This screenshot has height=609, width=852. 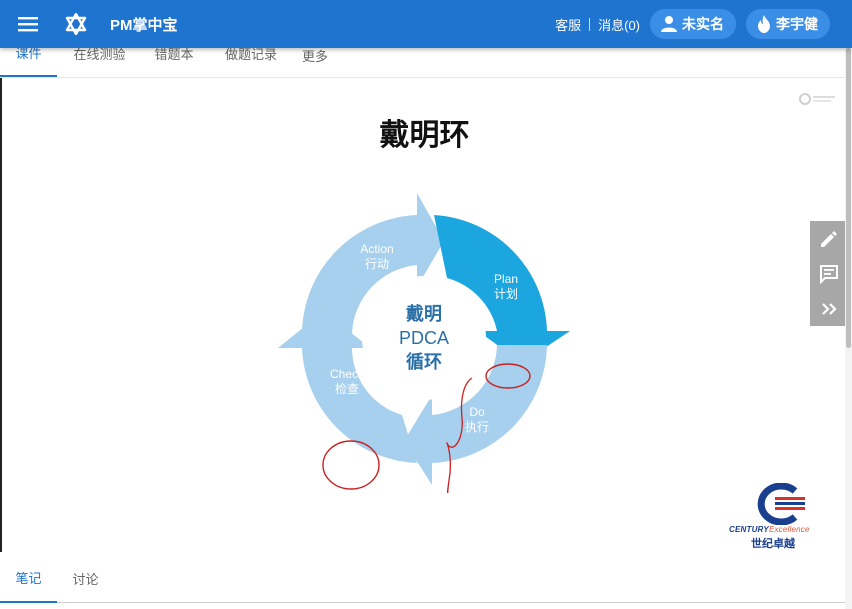 I want to click on user-button: 李宇健, so click(x=788, y=24).